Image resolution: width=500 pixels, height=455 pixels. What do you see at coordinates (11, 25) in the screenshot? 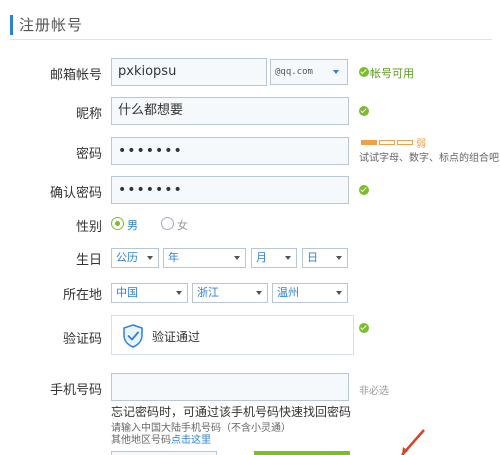
I see `header-accent-bar` at bounding box center [11, 25].